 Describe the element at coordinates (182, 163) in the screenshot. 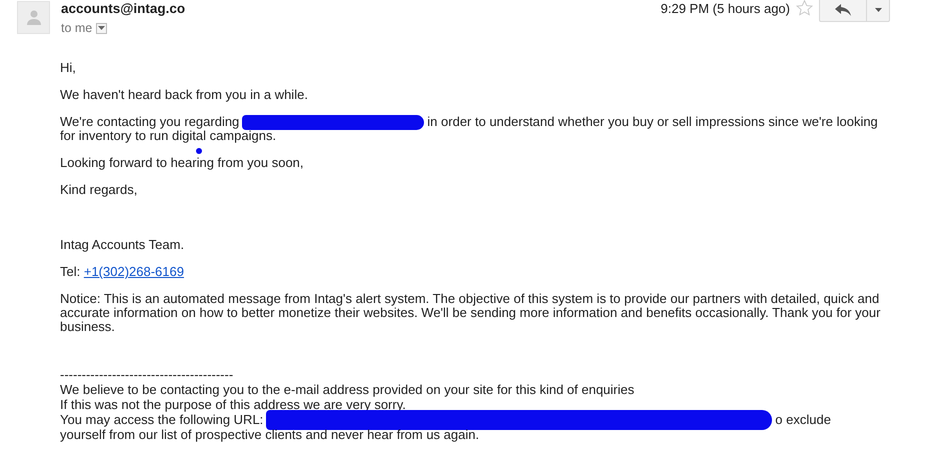

I see `paragraph: Looking forward to hearing from you soon,` at that location.